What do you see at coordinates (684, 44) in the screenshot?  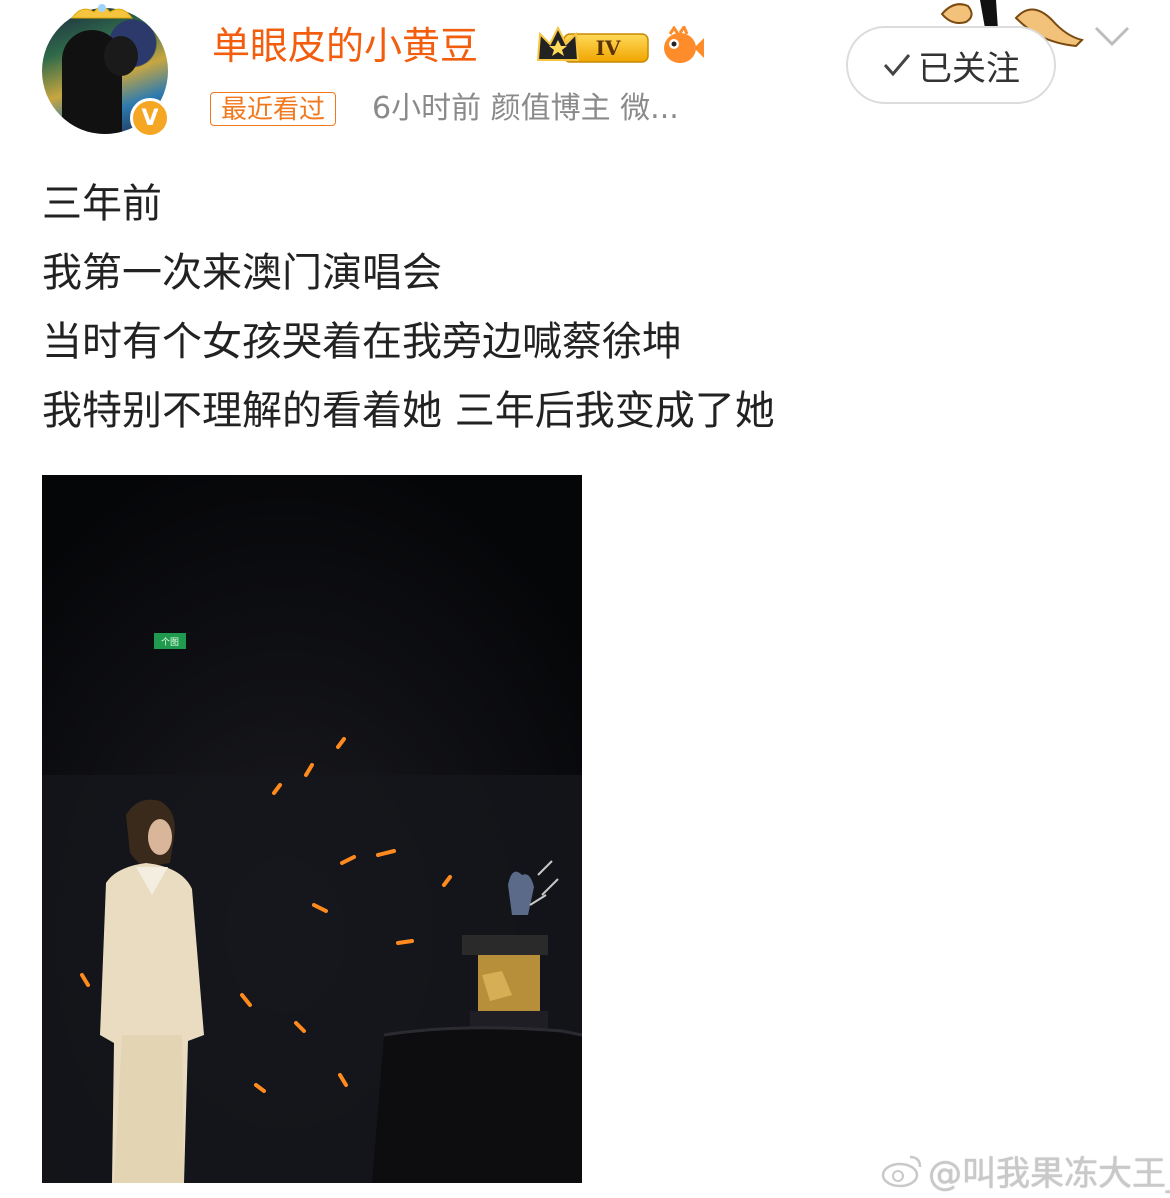 I see `fish-icon` at bounding box center [684, 44].